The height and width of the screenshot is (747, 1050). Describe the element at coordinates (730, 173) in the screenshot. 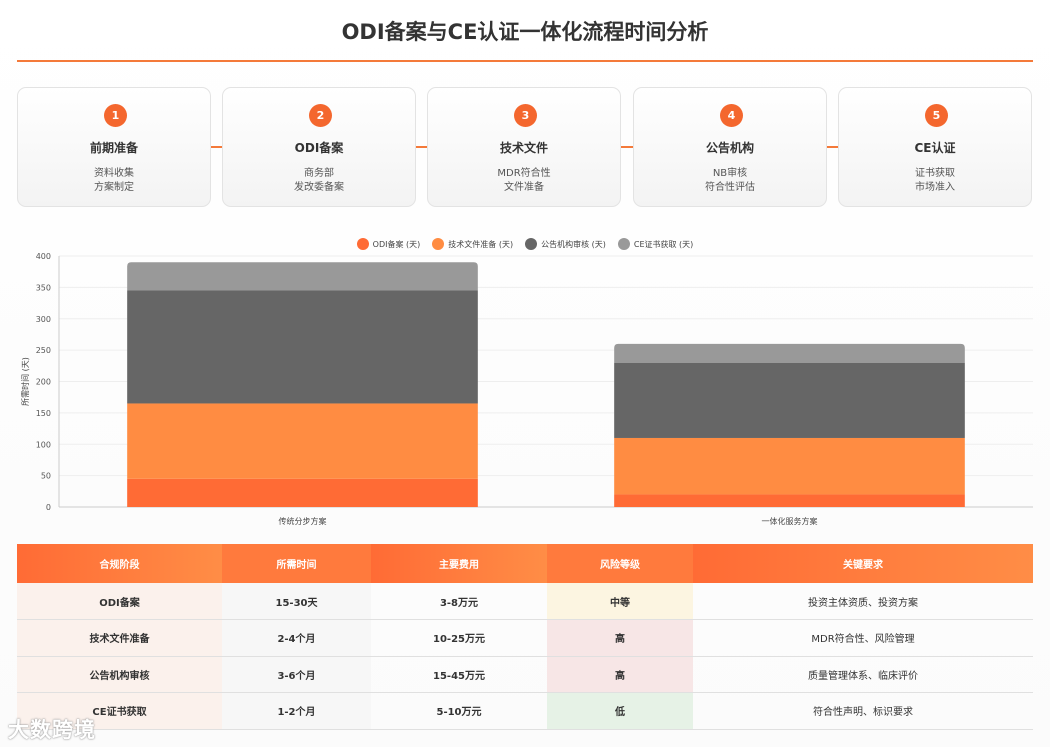

I see `step-desc: NB审核` at that location.